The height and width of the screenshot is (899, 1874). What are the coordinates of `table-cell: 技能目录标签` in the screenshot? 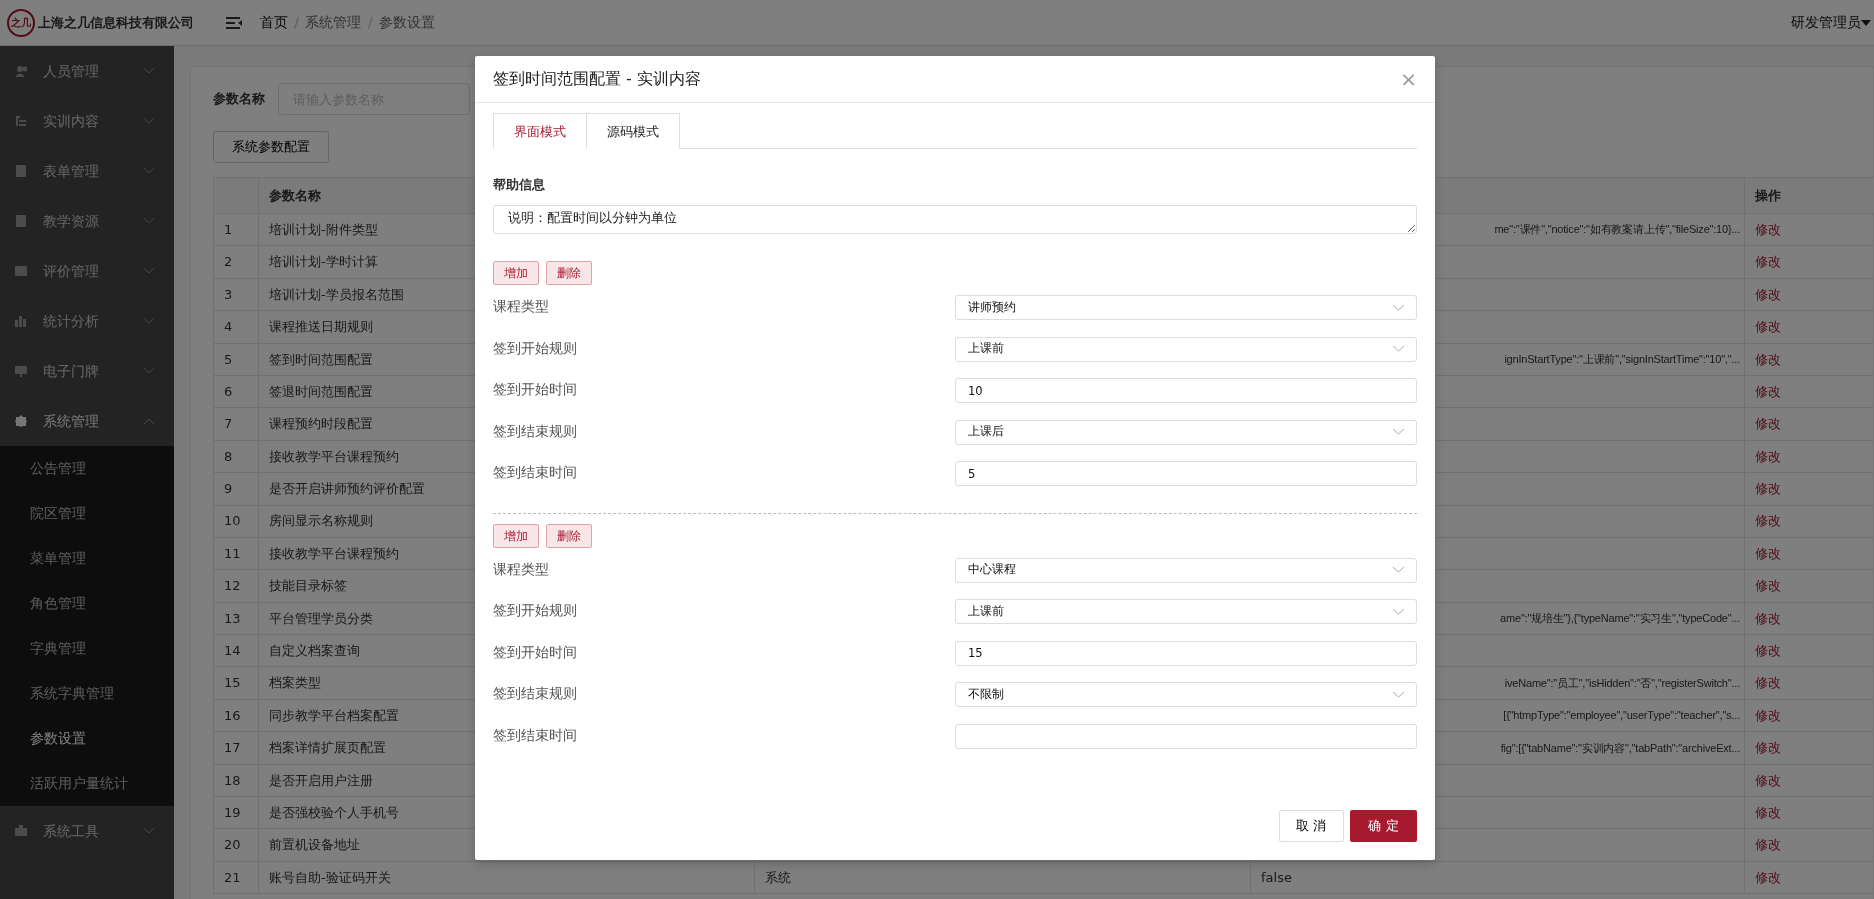 It's located at (308, 586).